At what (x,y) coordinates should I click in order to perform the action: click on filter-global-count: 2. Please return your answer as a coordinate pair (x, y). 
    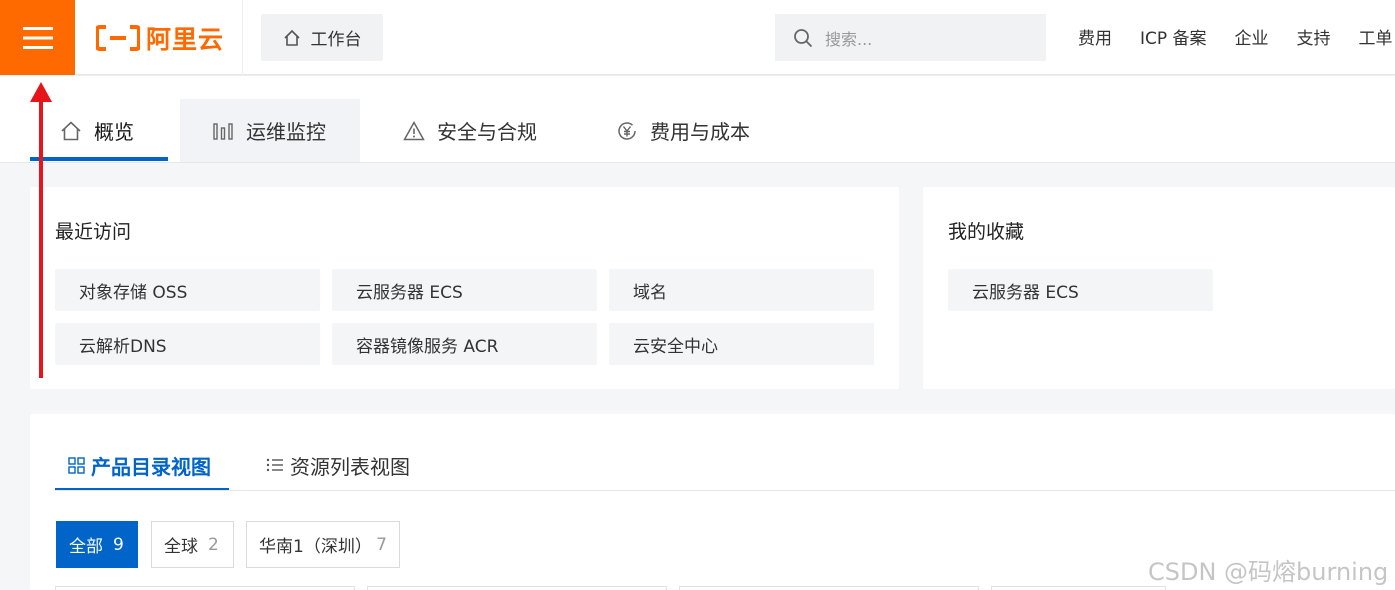
    Looking at the image, I should click on (213, 544).